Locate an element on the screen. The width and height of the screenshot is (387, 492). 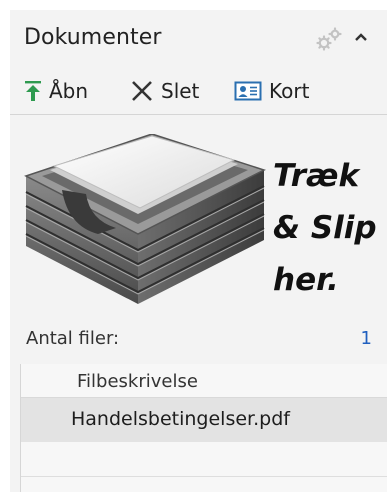
file-count-row: Antal filer: 1 is located at coordinates (198, 341).